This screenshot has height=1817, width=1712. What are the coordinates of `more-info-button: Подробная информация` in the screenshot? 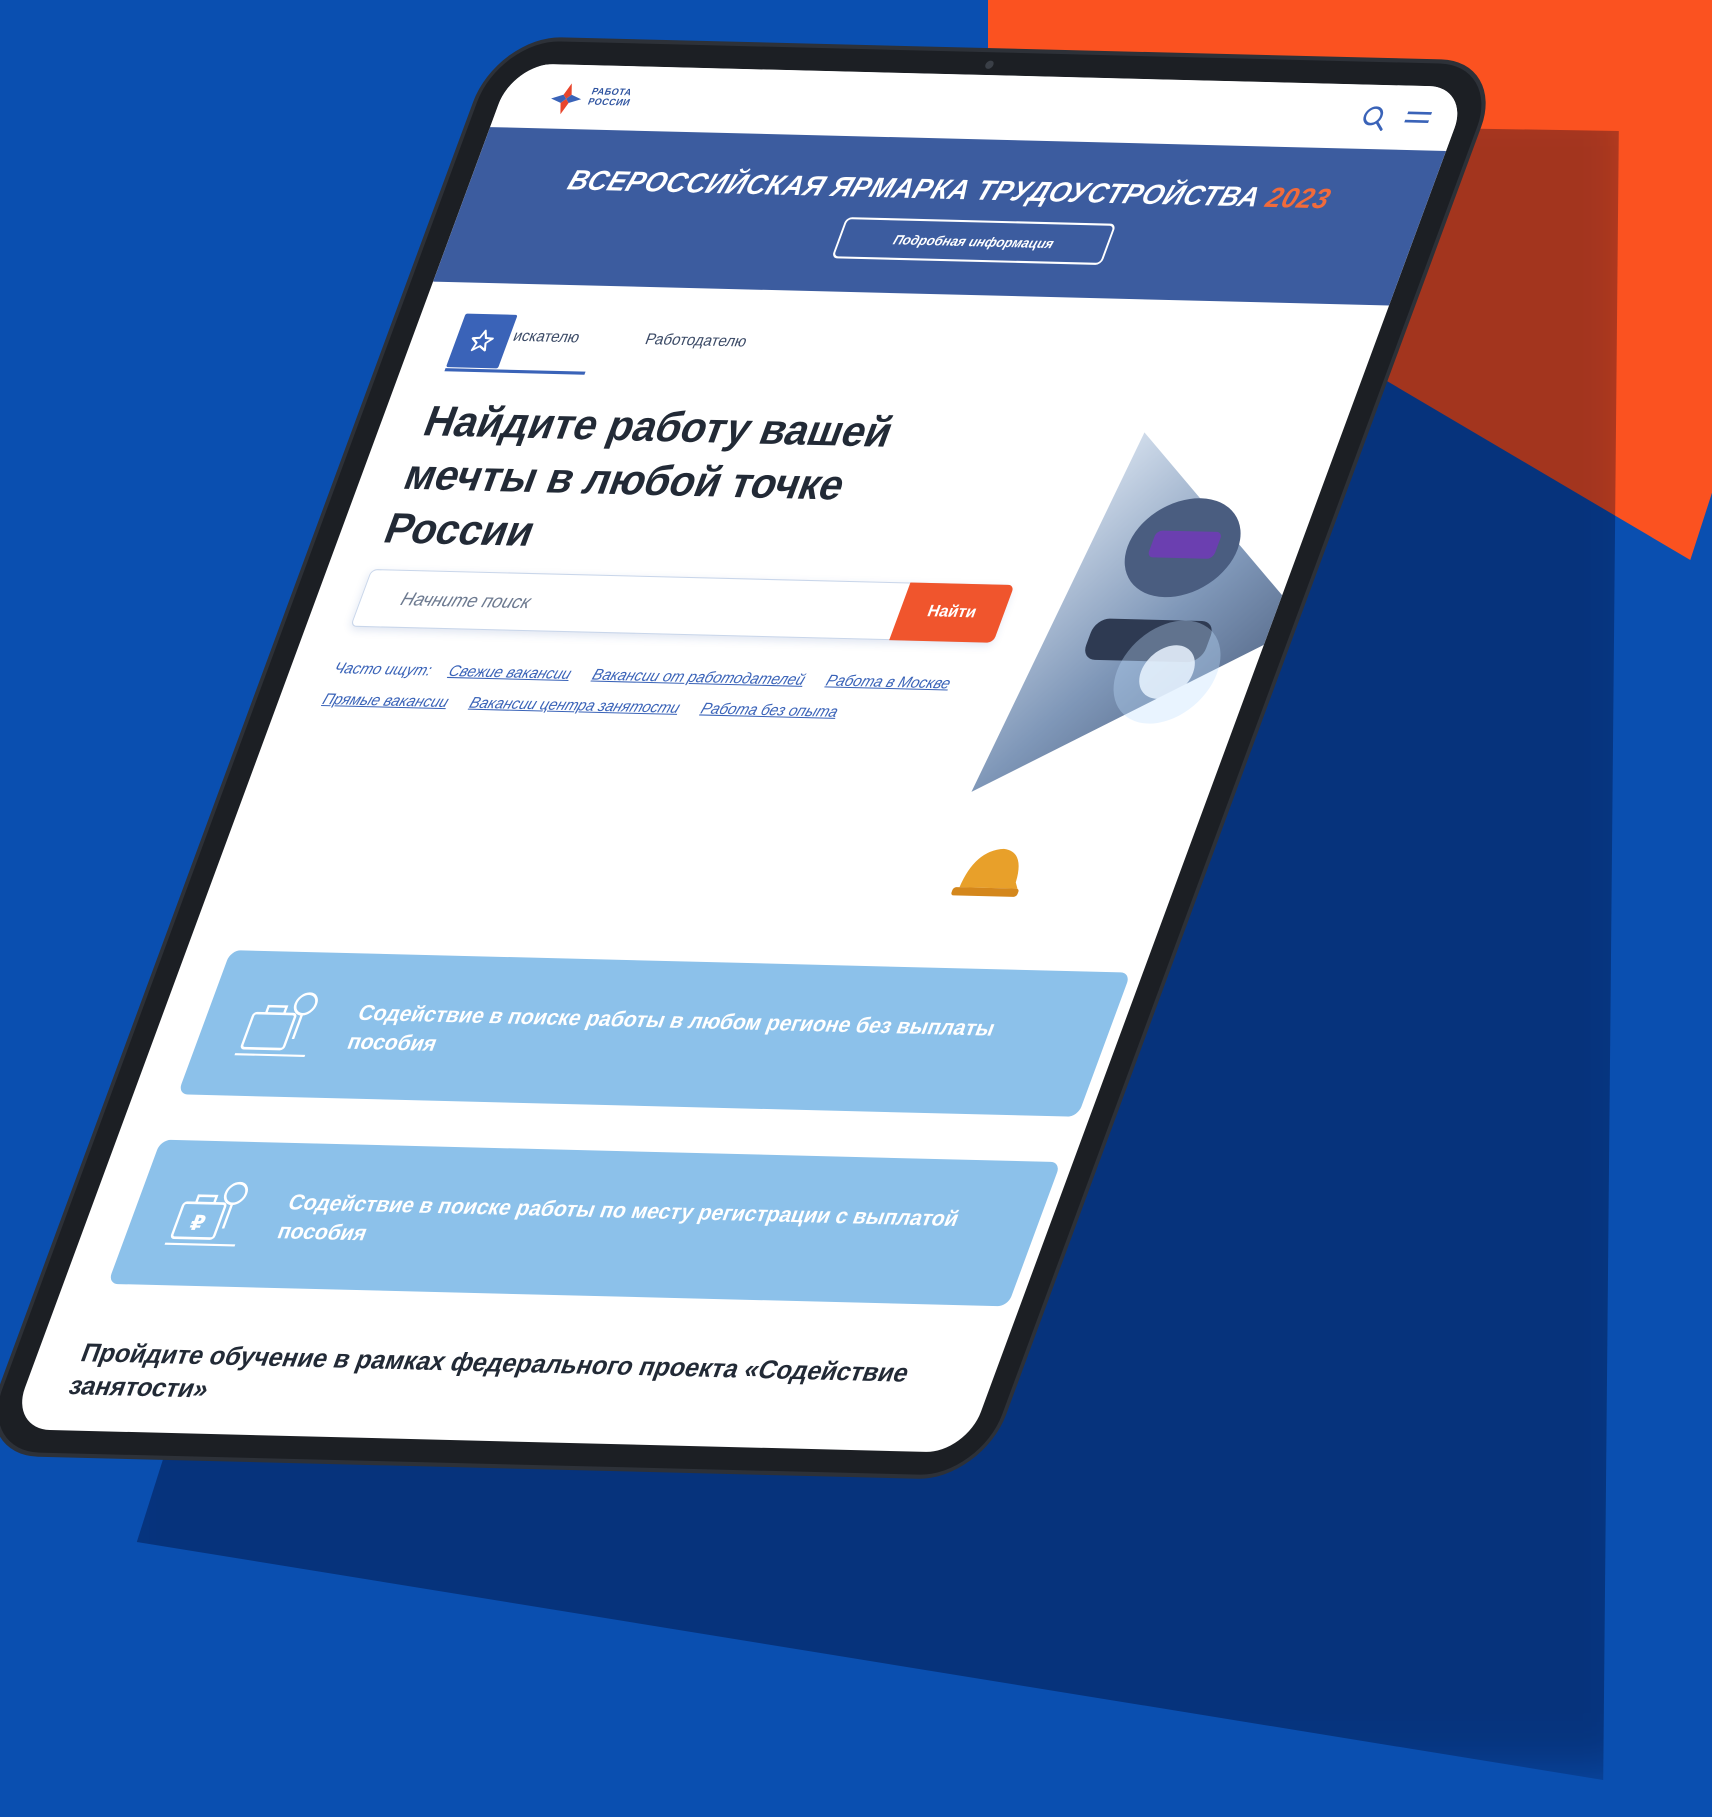 It's located at (974, 241).